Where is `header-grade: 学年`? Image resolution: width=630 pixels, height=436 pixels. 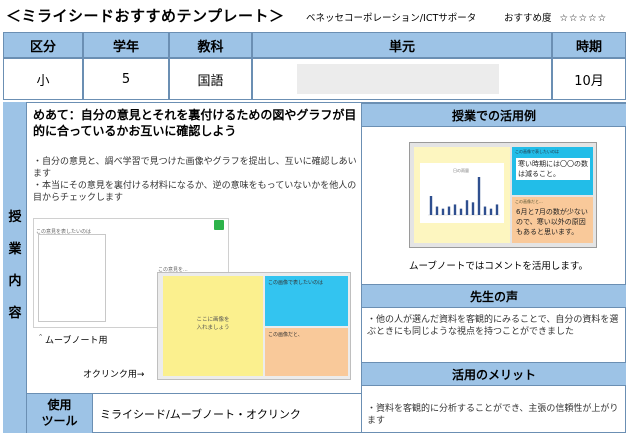 header-grade: 学年 is located at coordinates (126, 45).